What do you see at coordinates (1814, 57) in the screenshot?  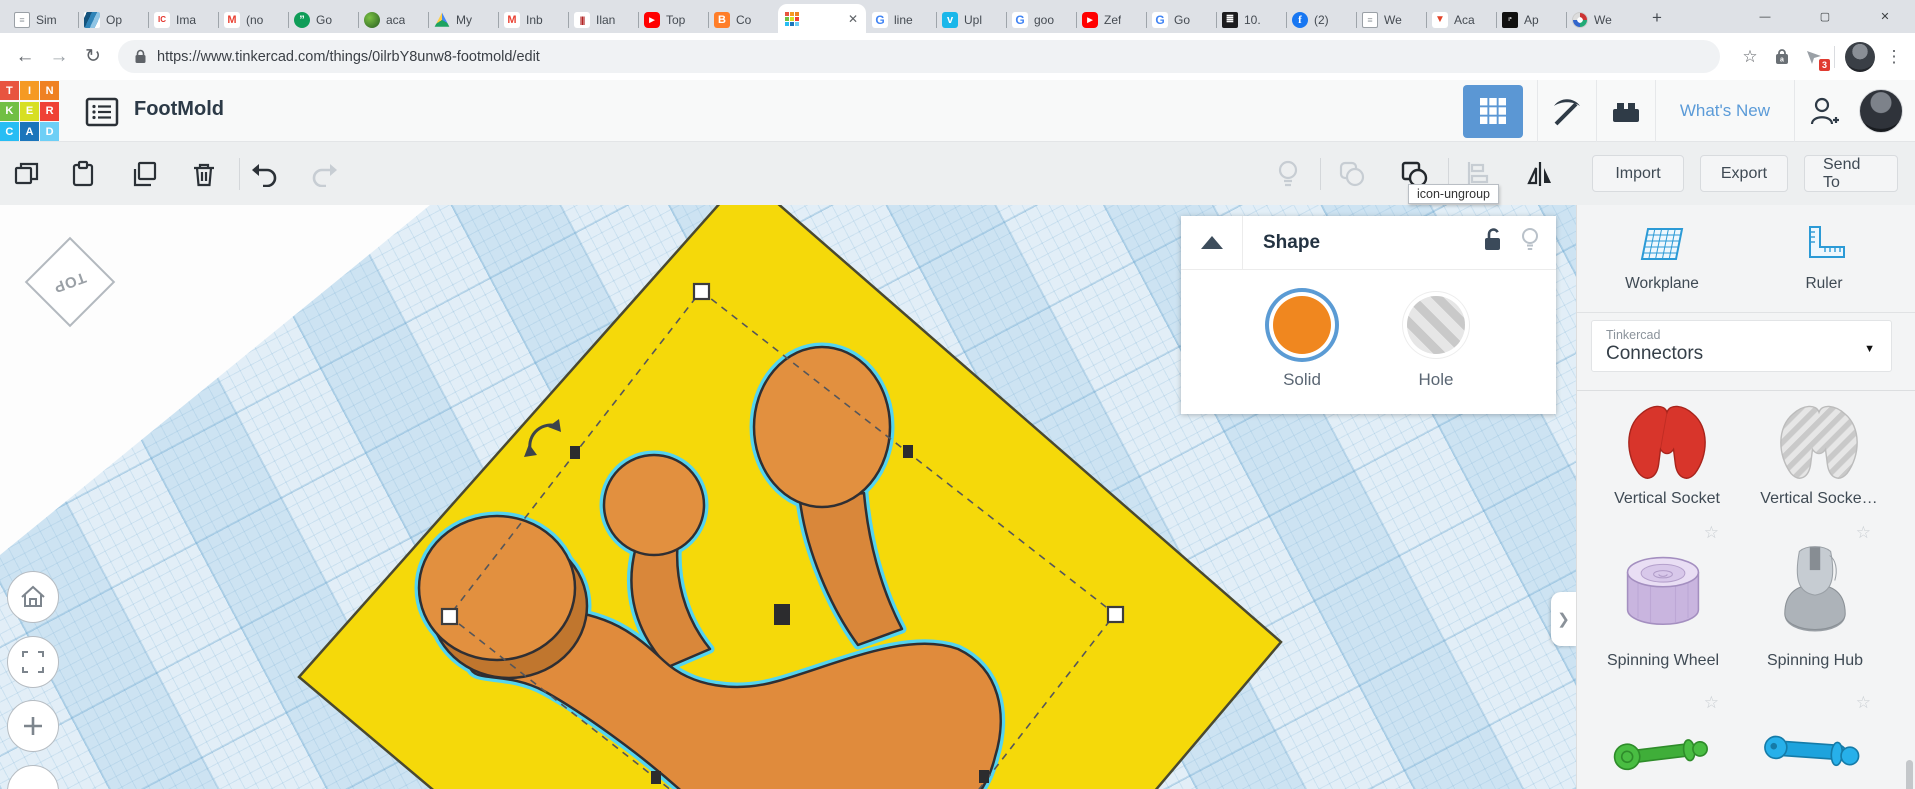 I see `extension-pointer-icon: 3` at bounding box center [1814, 57].